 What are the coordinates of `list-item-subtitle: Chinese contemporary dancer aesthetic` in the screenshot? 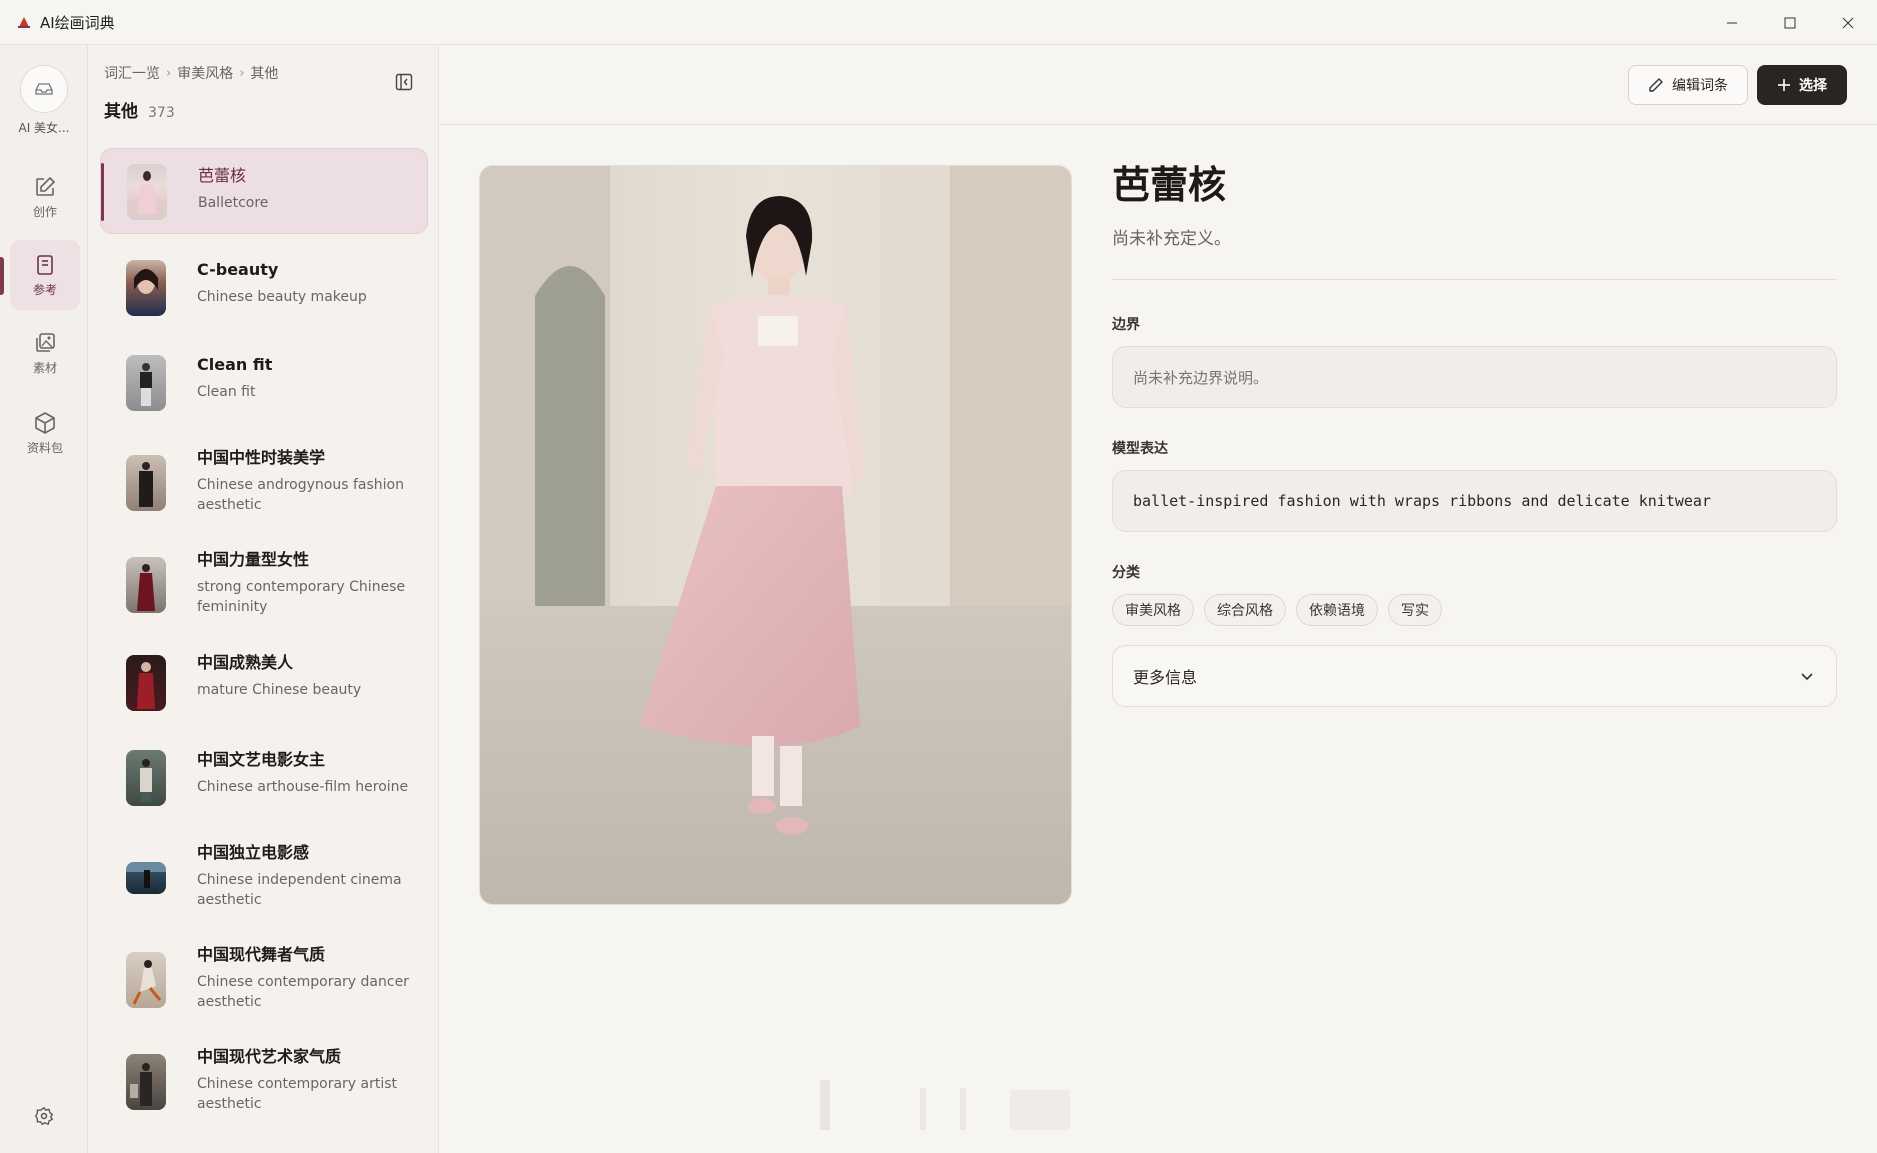 It's located at (303, 992).